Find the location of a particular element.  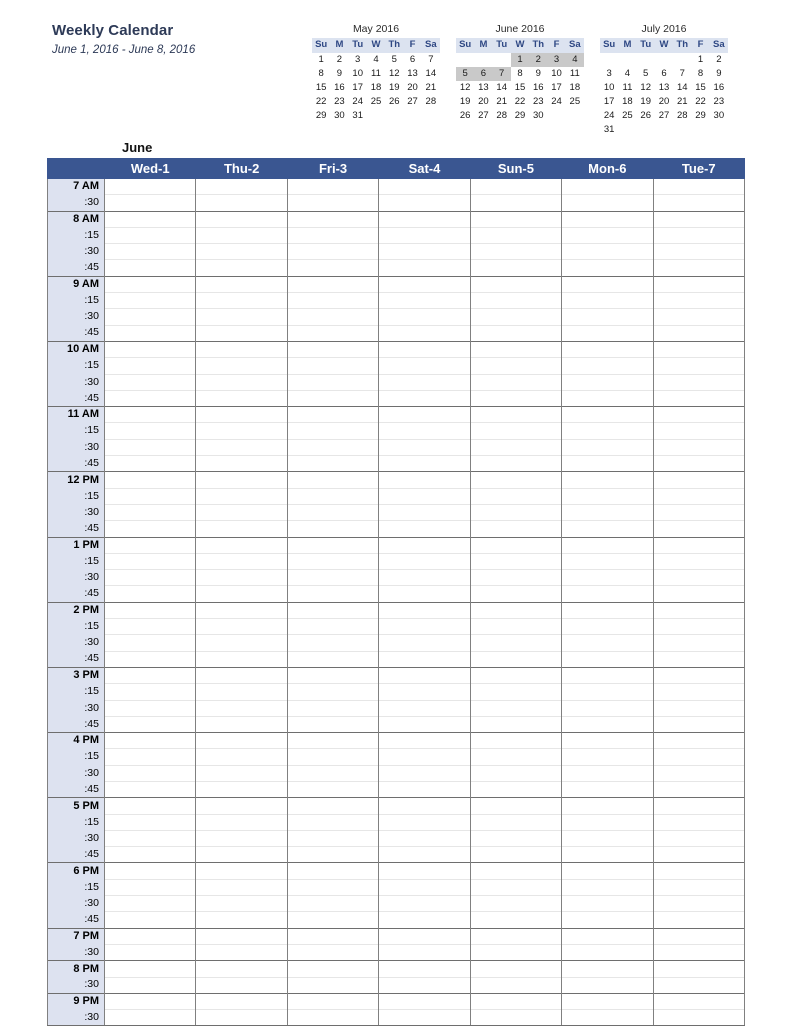

mini-day-cell: 10 is located at coordinates (609, 88).